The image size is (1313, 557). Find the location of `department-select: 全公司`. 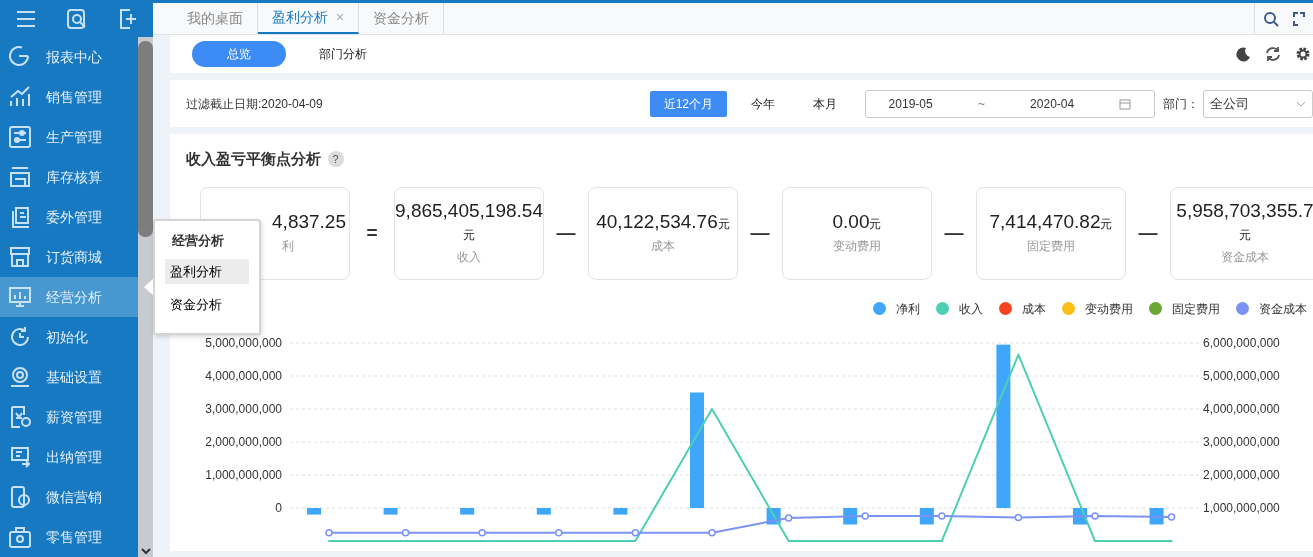

department-select: 全公司 is located at coordinates (1258, 103).